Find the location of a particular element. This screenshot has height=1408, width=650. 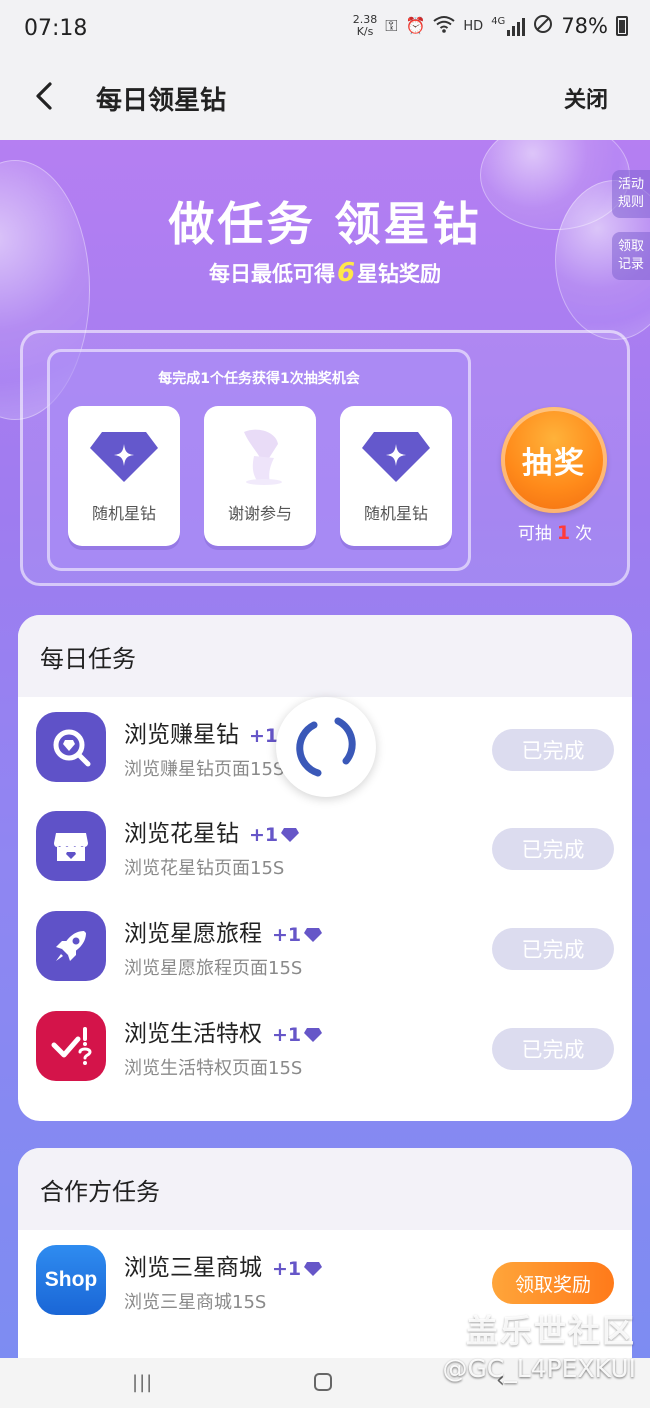

task-title-text: 浏览赚星钻 is located at coordinates (181, 735).